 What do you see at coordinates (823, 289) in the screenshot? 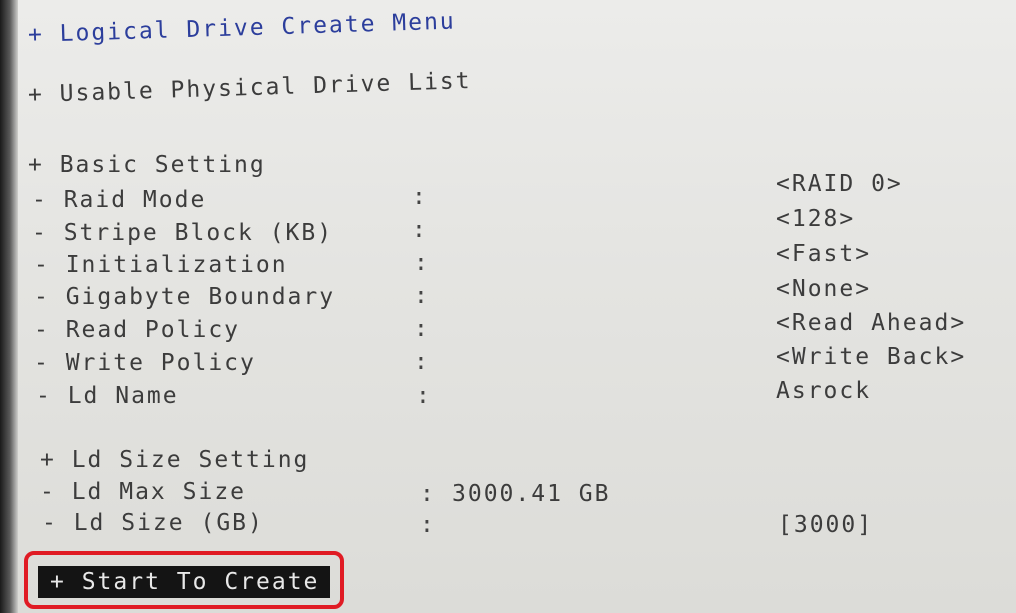
I see `gigabyte-boundary-value: <None>` at bounding box center [823, 289].